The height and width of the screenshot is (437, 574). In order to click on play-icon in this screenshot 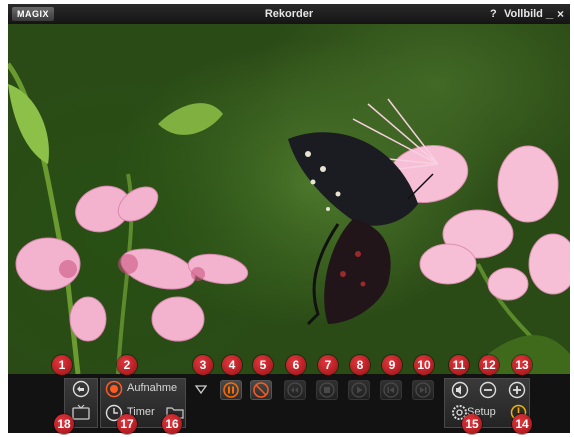, I will do `click(359, 390)`.